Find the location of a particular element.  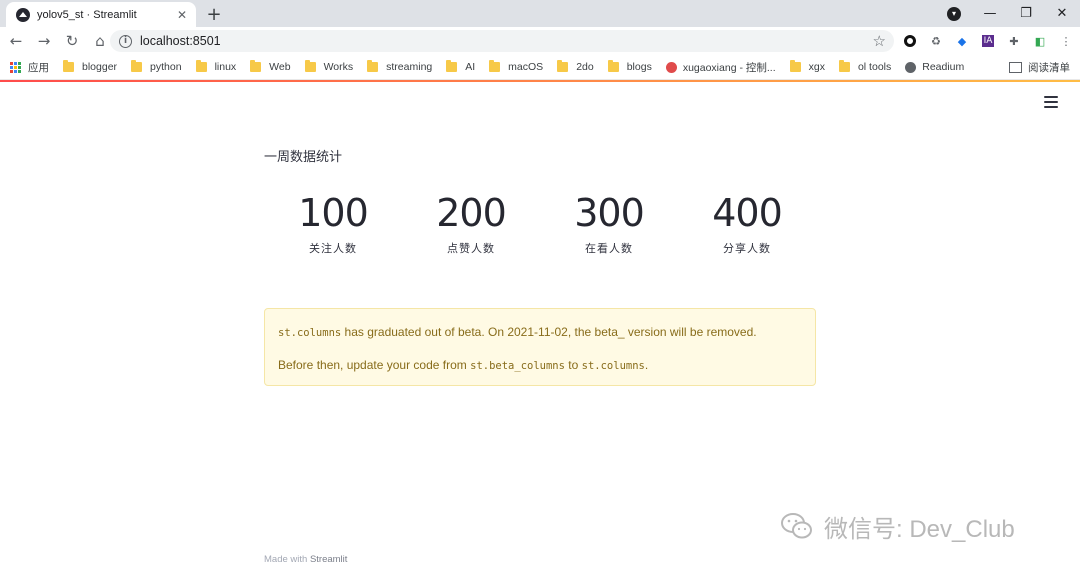

extension-badge-icon: ◧ is located at coordinates (1040, 41).